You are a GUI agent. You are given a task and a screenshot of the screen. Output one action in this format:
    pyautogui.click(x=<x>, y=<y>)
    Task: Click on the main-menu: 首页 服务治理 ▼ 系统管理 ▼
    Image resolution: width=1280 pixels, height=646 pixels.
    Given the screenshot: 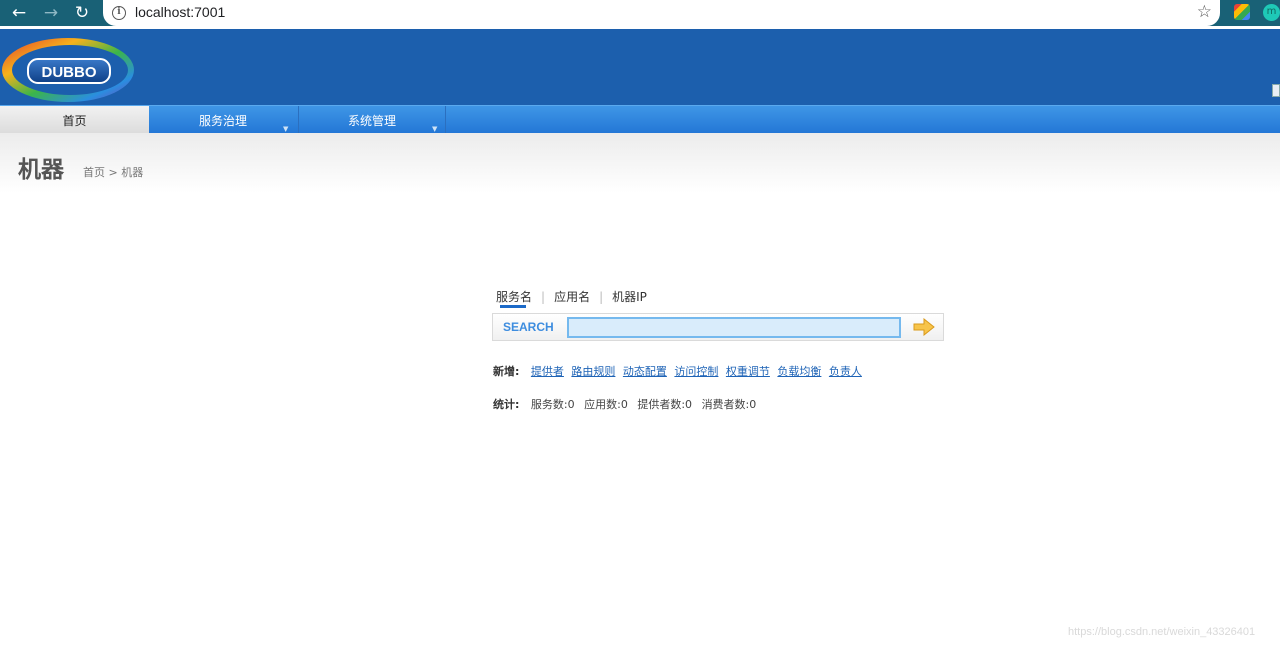 What is the action you would take?
    pyautogui.click(x=640, y=119)
    